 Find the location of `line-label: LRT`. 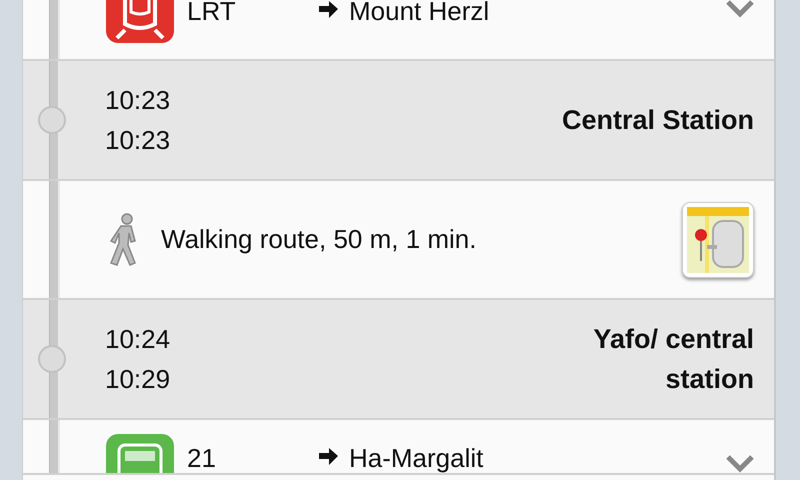

line-label: LRT is located at coordinates (212, 13).